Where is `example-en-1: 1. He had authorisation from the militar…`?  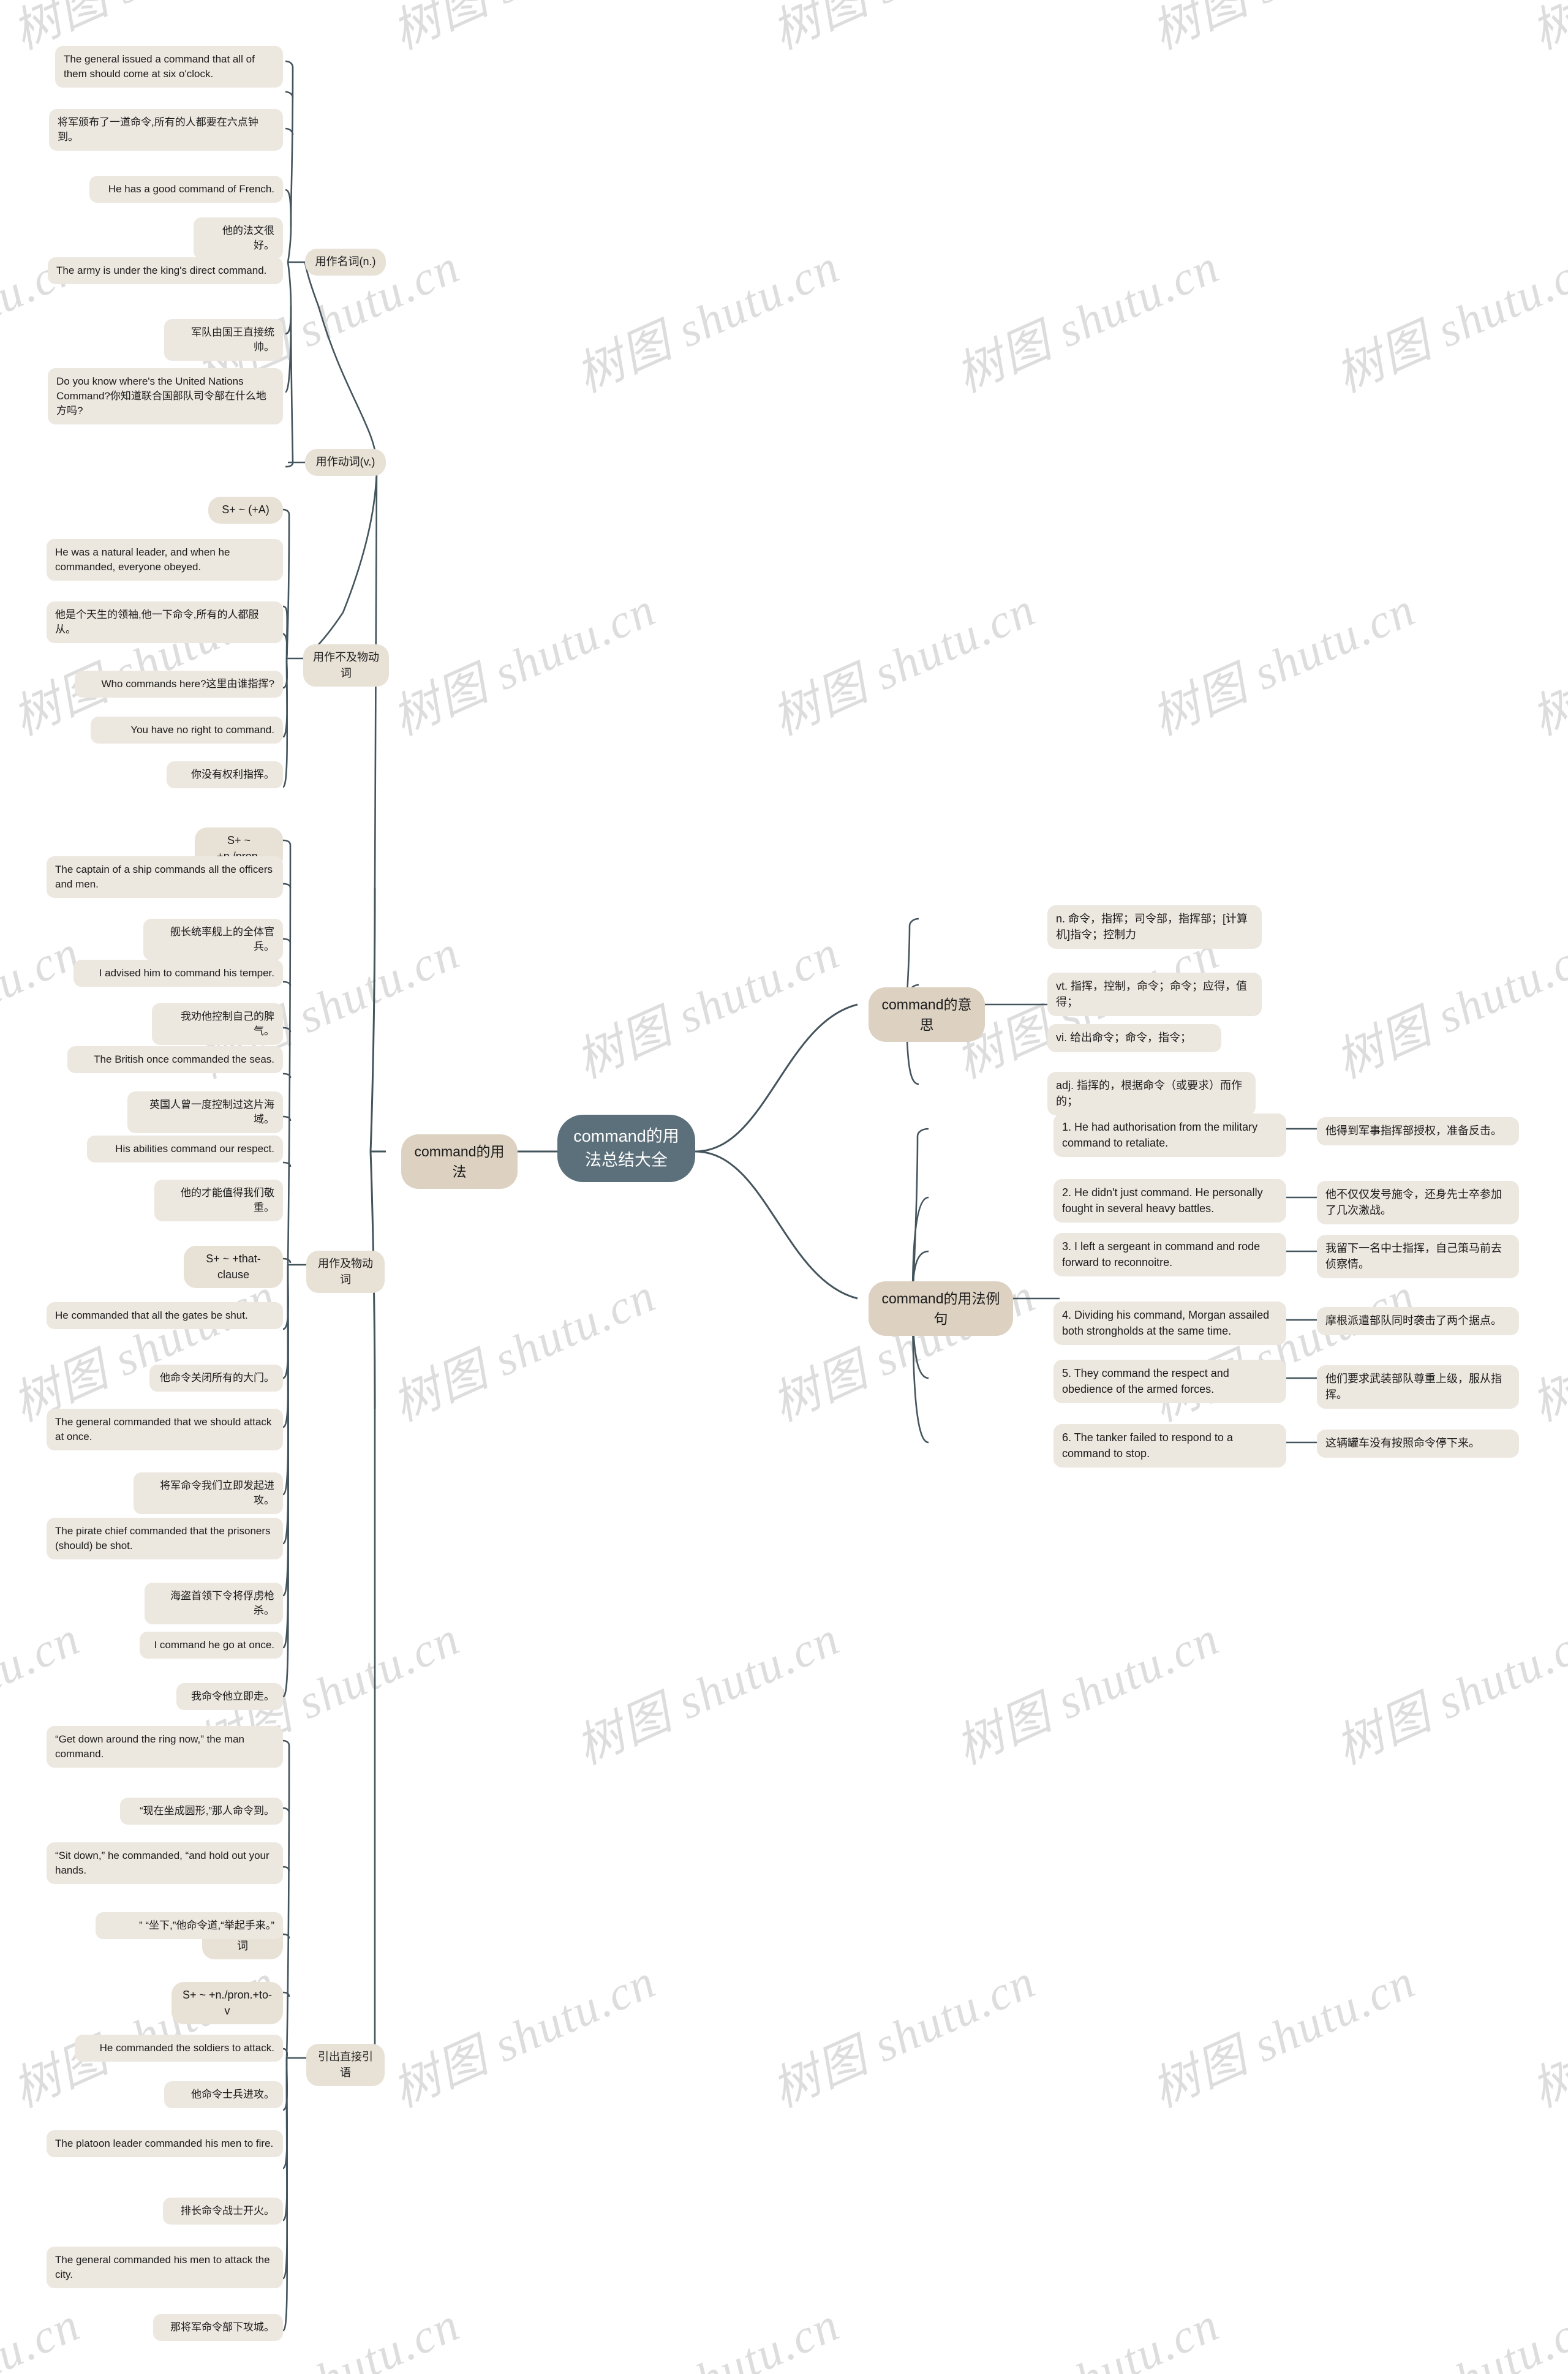 example-en-1: 1. He had authorisation from the militar… is located at coordinates (1170, 1136).